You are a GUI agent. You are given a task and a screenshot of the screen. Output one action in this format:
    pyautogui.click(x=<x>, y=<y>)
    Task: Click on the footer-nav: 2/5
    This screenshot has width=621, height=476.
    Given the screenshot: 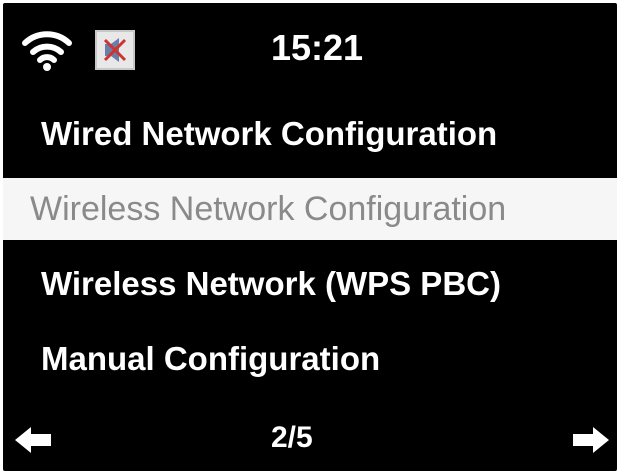 What is the action you would take?
    pyautogui.click(x=310, y=437)
    